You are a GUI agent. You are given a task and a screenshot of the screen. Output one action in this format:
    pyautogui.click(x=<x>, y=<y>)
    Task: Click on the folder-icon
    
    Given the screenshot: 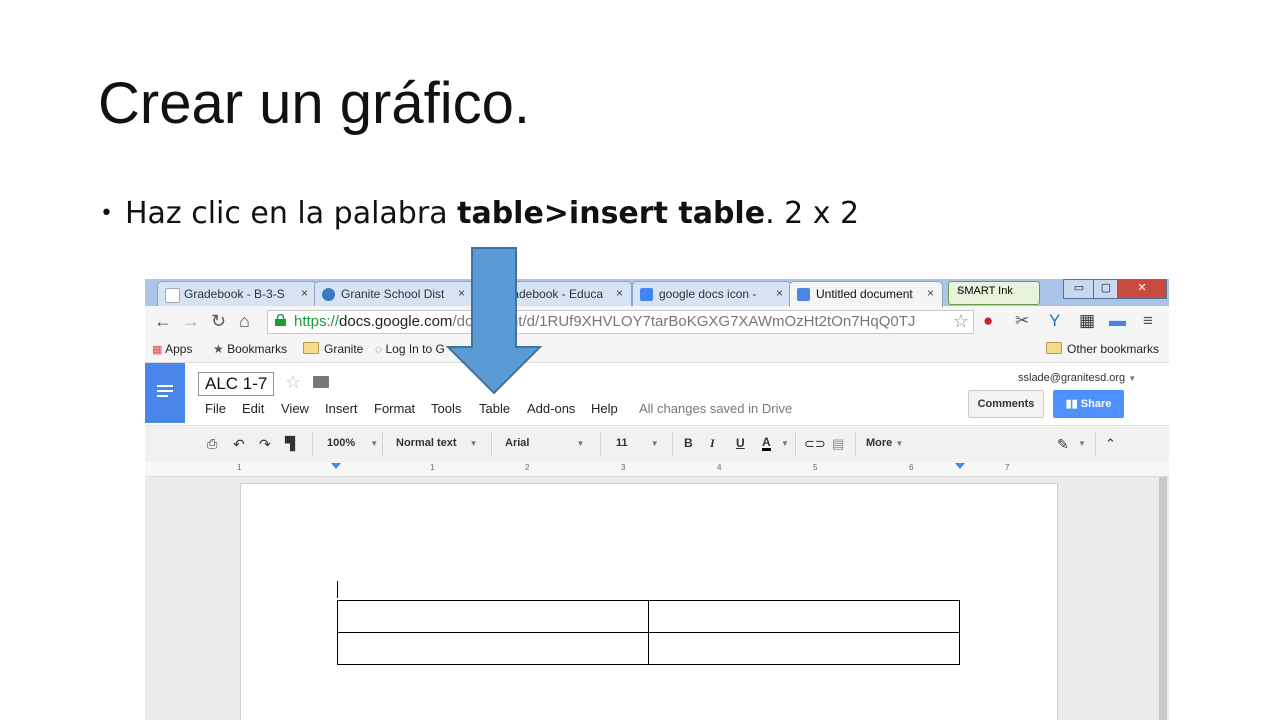 What is the action you would take?
    pyautogui.click(x=321, y=382)
    